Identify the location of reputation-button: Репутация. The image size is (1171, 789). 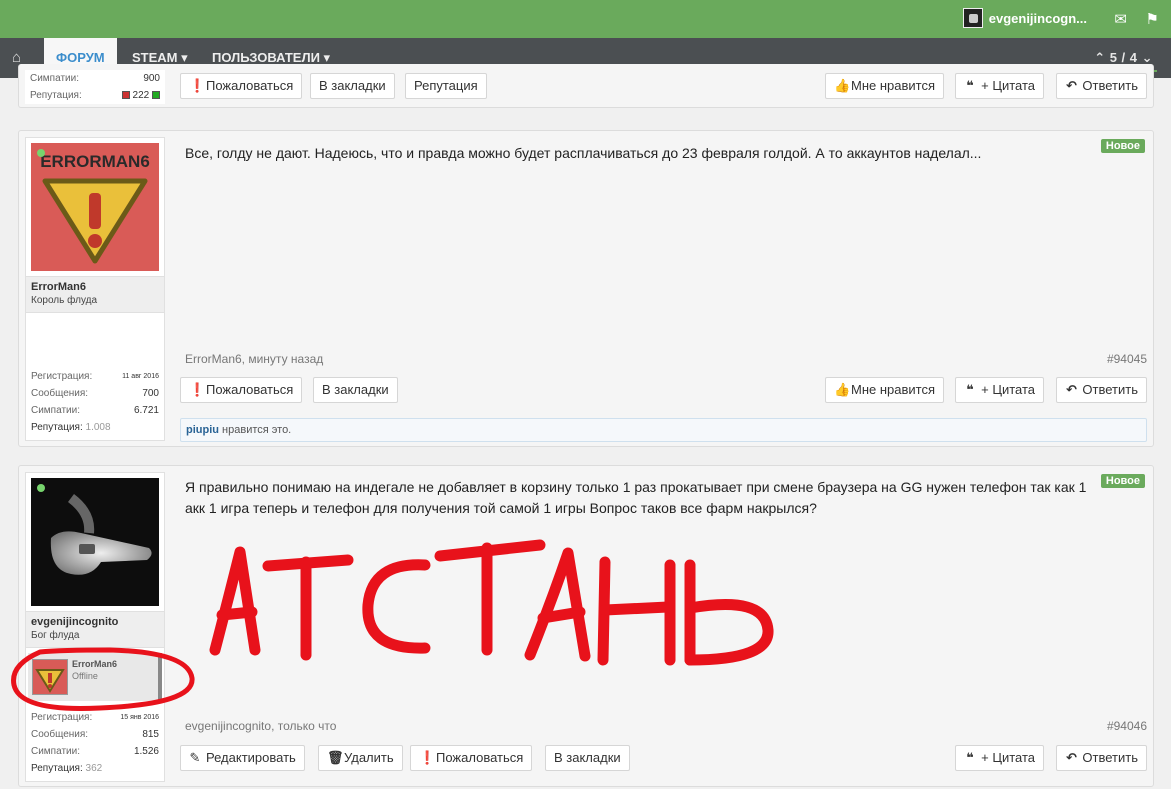
(446, 86).